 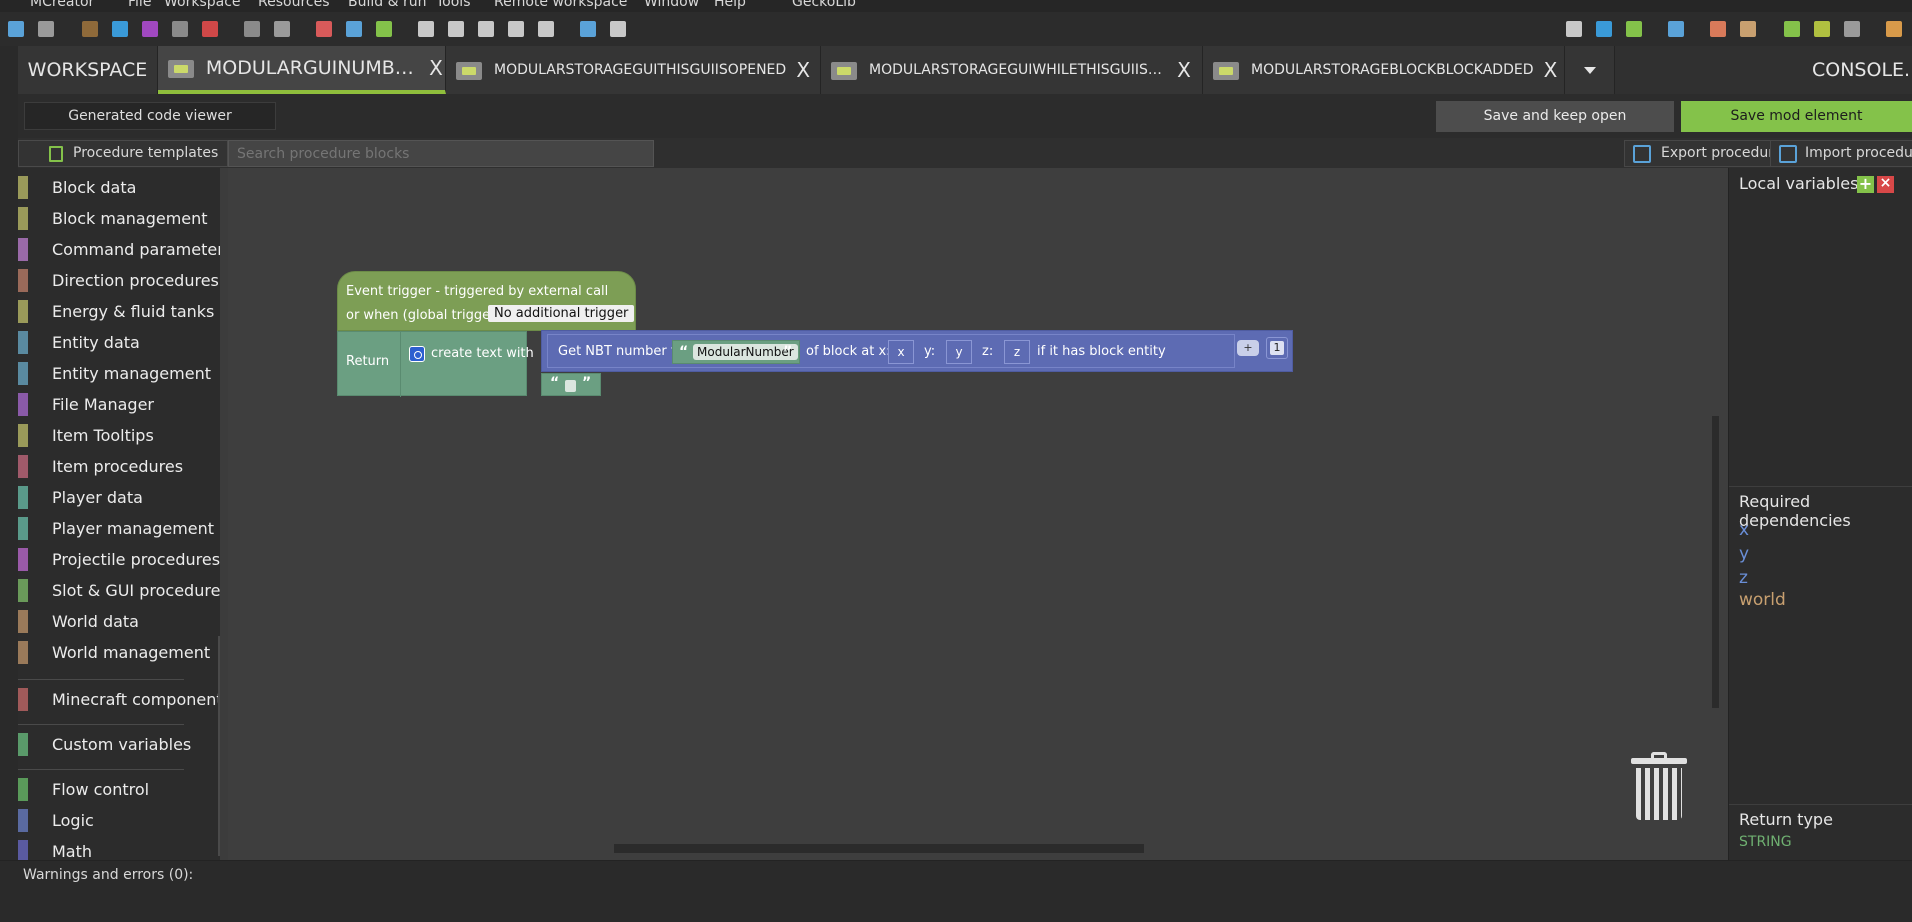 What do you see at coordinates (139, 5) in the screenshot?
I see `menu-file: File` at bounding box center [139, 5].